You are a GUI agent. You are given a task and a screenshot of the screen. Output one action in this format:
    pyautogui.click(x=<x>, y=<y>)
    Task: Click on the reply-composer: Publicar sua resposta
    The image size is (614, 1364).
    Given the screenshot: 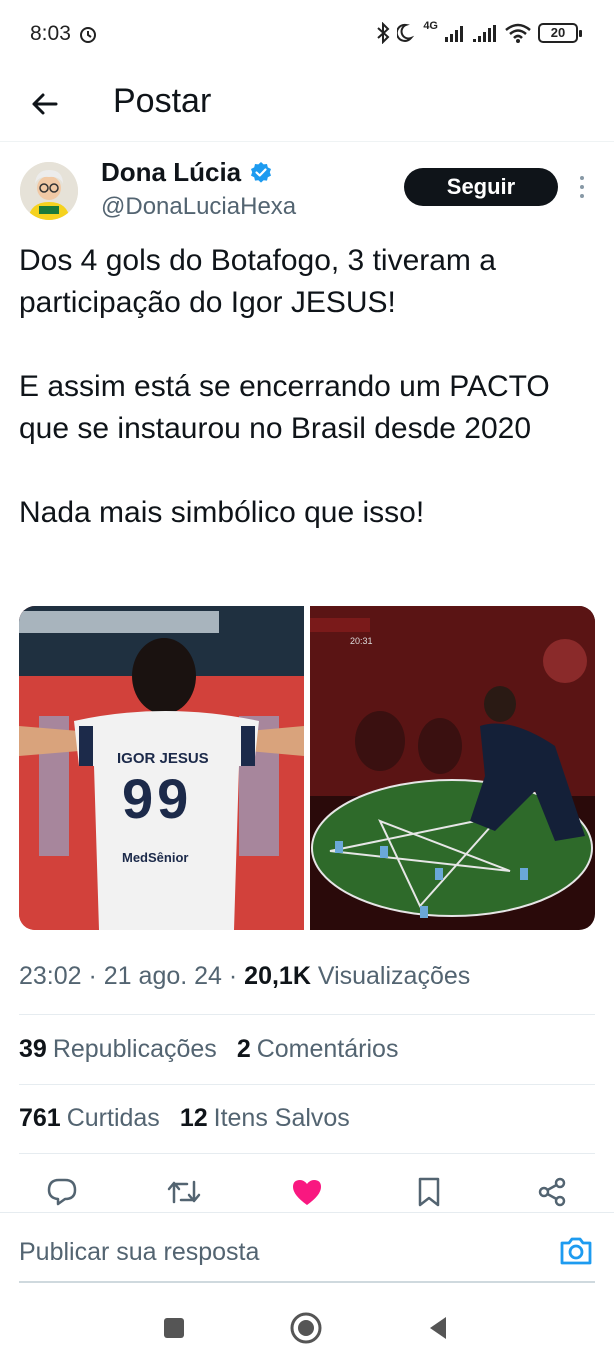 What is the action you would take?
    pyautogui.click(x=307, y=1247)
    